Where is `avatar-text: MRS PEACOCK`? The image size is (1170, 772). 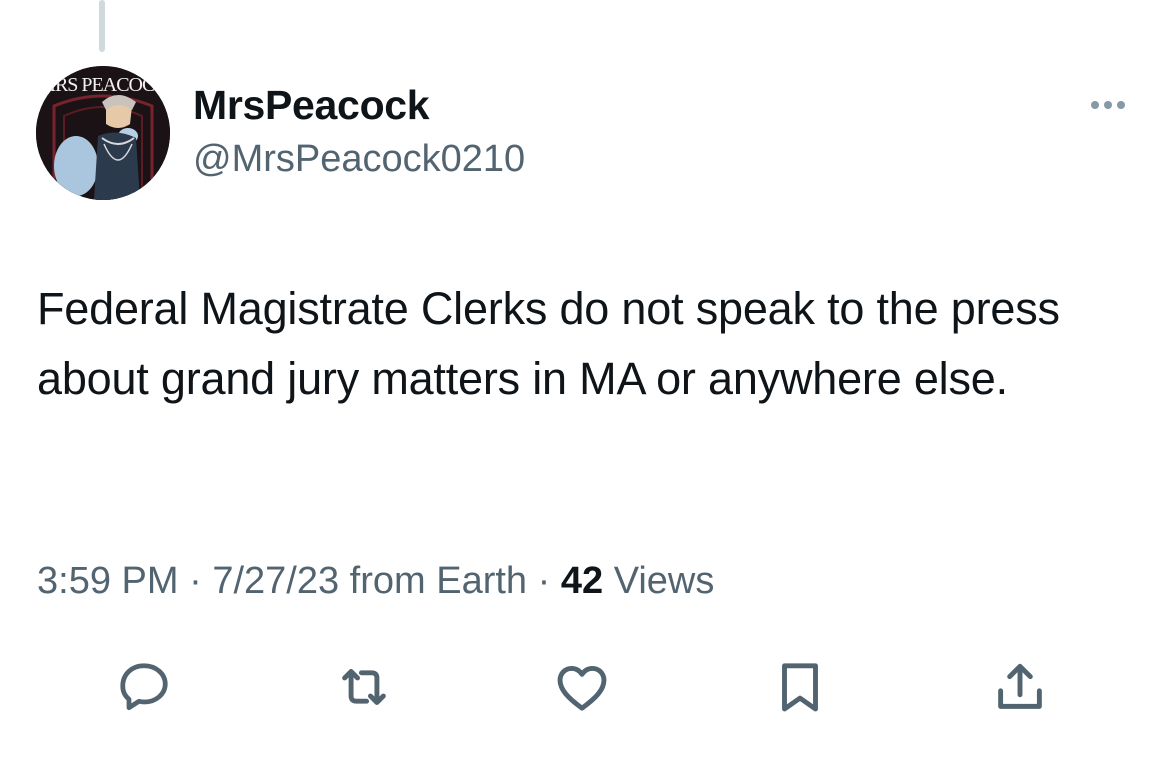 avatar-text: MRS PEACOCK is located at coordinates (103, 85).